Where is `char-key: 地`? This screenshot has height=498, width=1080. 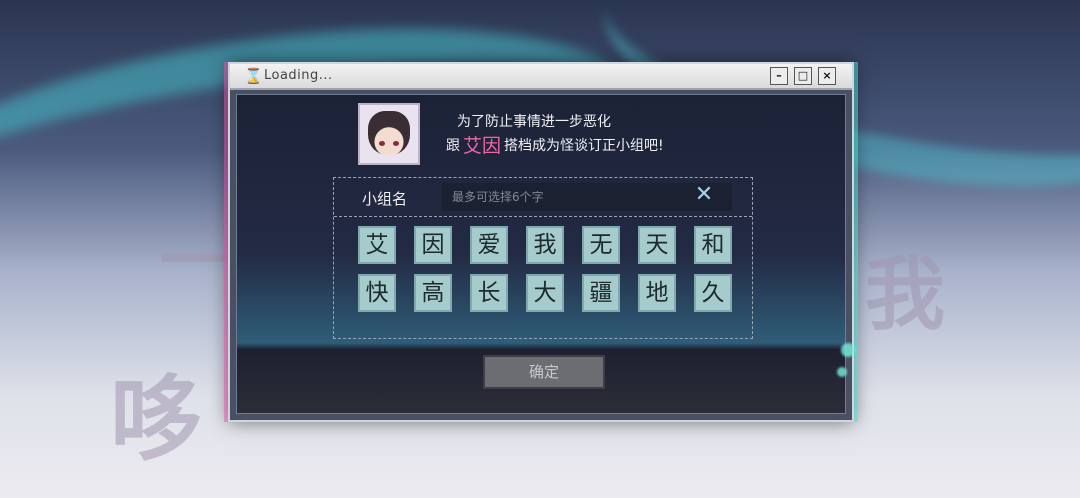 char-key: 地 is located at coordinates (657, 293).